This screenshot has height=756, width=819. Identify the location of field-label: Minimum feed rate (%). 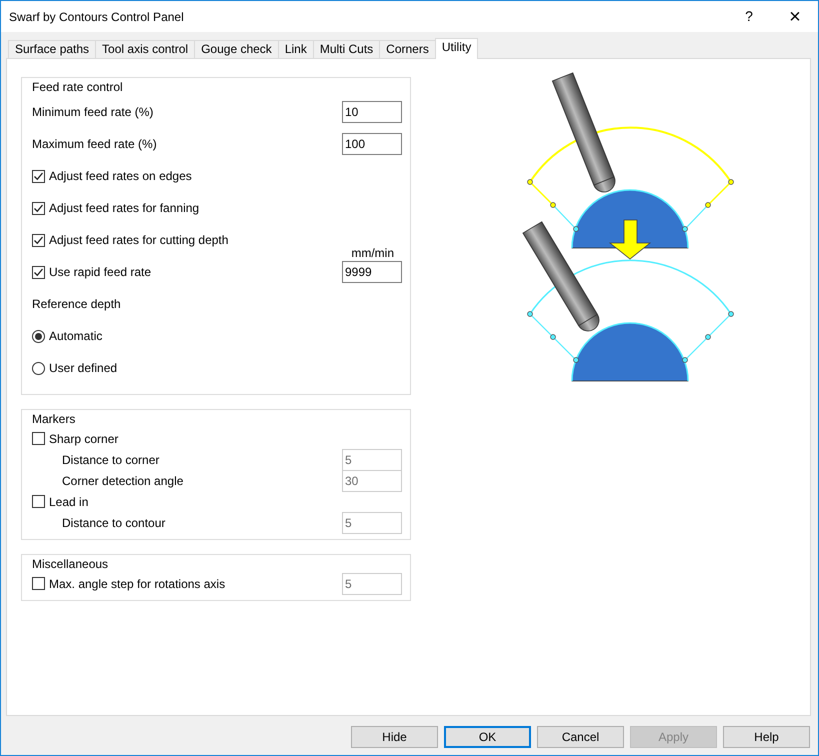
(93, 112).